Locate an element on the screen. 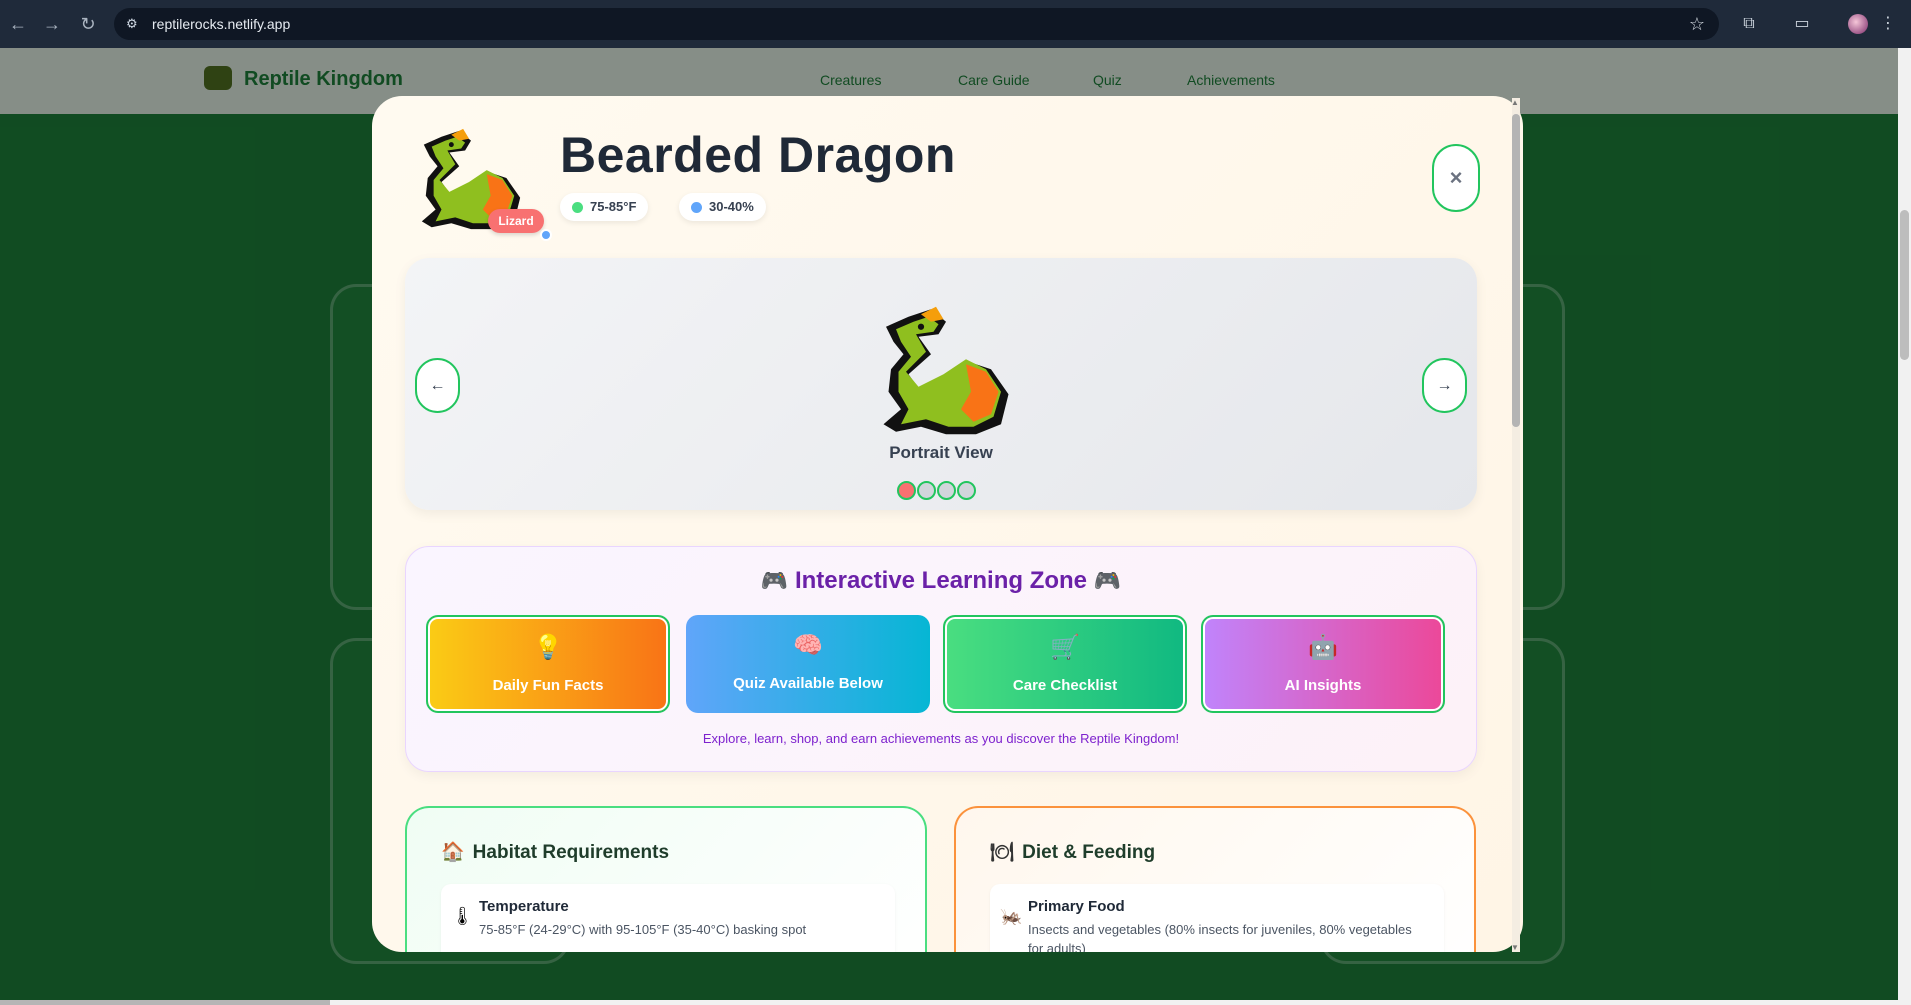  browser-toolbar: ← → ↻ ⚙ reptilerocks.netlify.app ☆ ⧉ ▭ ⋮ is located at coordinates (955, 24).